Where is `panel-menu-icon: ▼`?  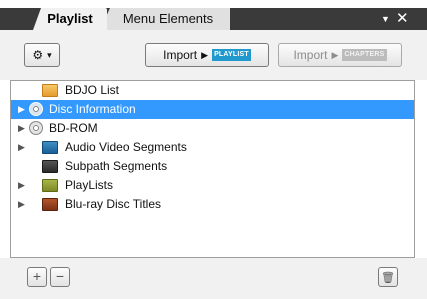 panel-menu-icon: ▼ is located at coordinates (385, 19).